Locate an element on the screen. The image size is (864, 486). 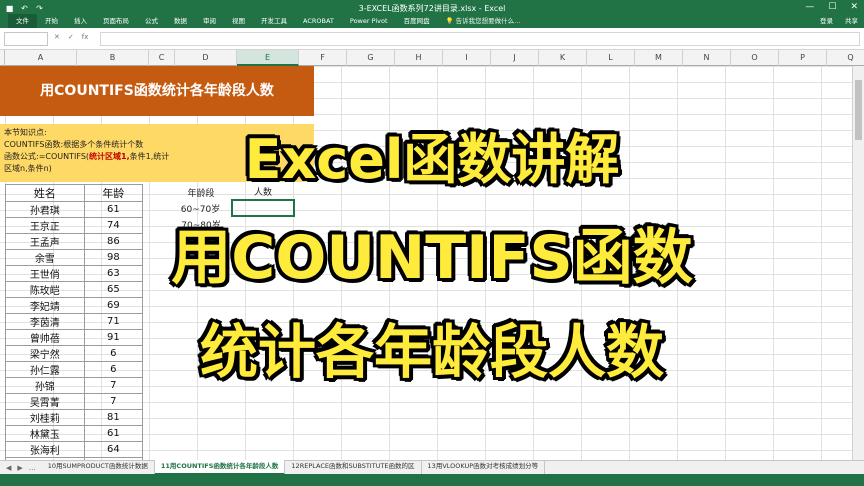
tab-home: 开始 is located at coordinates (51, 21).